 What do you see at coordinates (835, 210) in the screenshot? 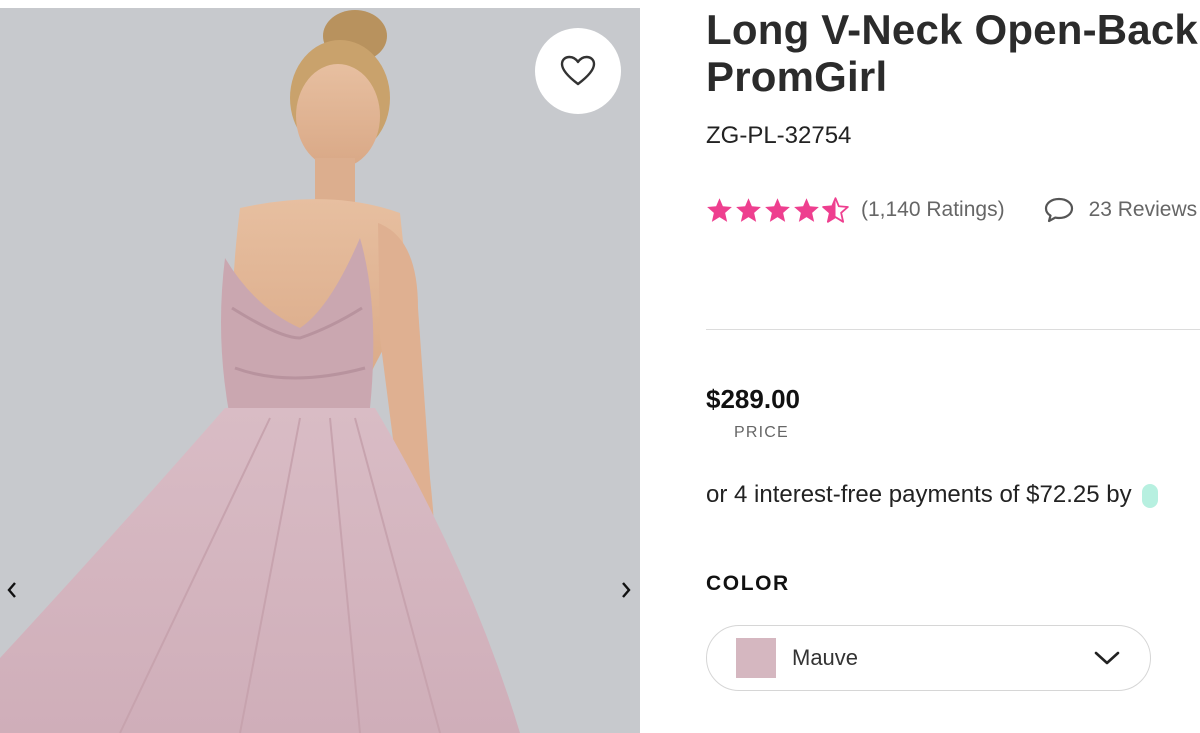
I see `star-half-icon` at bounding box center [835, 210].